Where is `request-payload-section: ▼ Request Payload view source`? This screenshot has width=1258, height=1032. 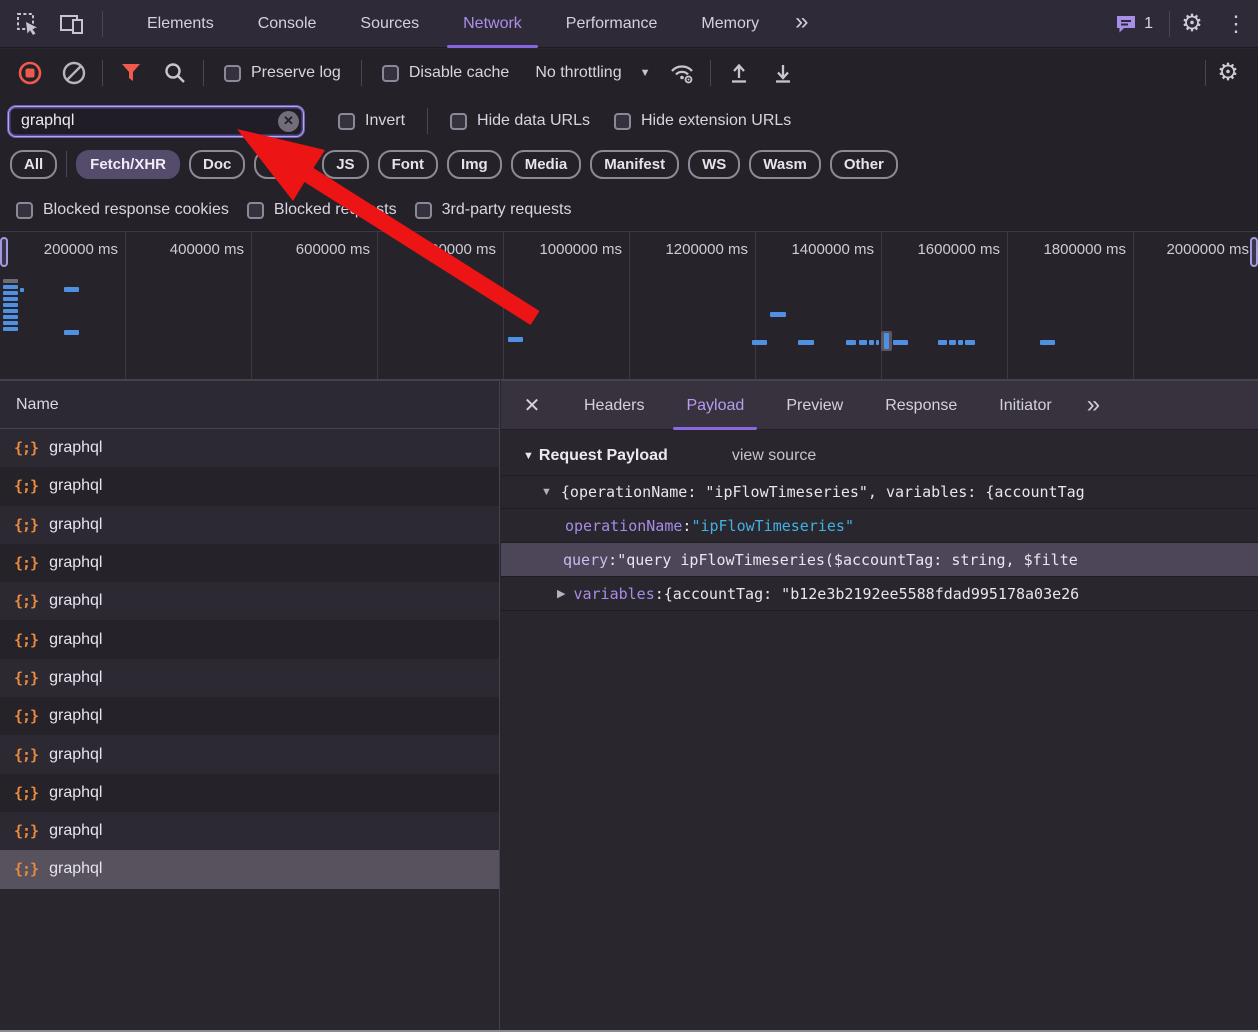 request-payload-section: ▼ Request Payload view source is located at coordinates (879, 456).